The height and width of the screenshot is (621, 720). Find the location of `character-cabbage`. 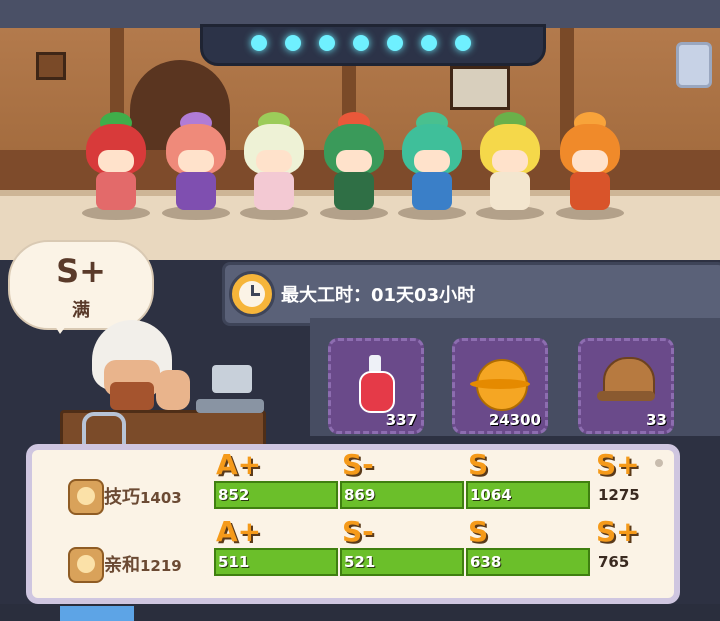

character-cabbage is located at coordinates (274, 165).